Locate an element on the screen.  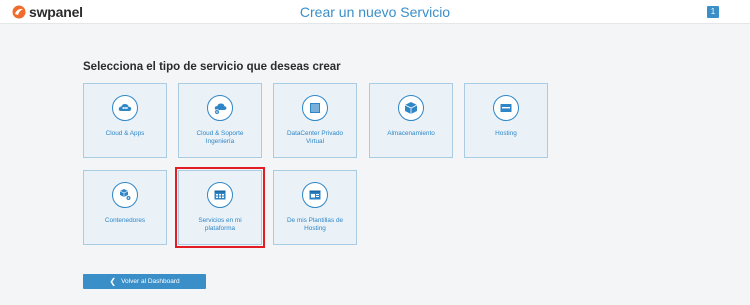
hosting-icon is located at coordinates (506, 108).